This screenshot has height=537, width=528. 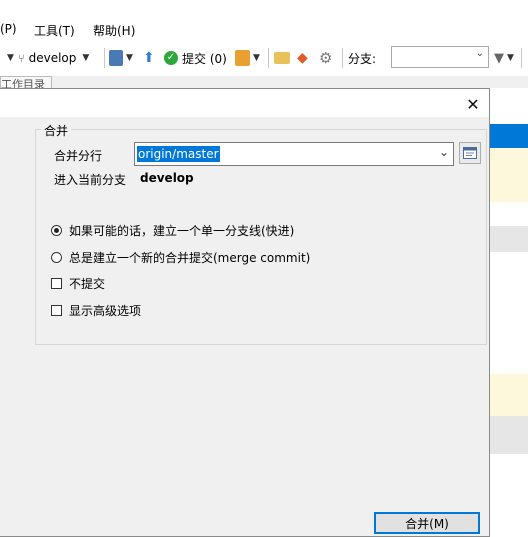 I want to click on no-commit-checkbox: 不提交, so click(x=78, y=283).